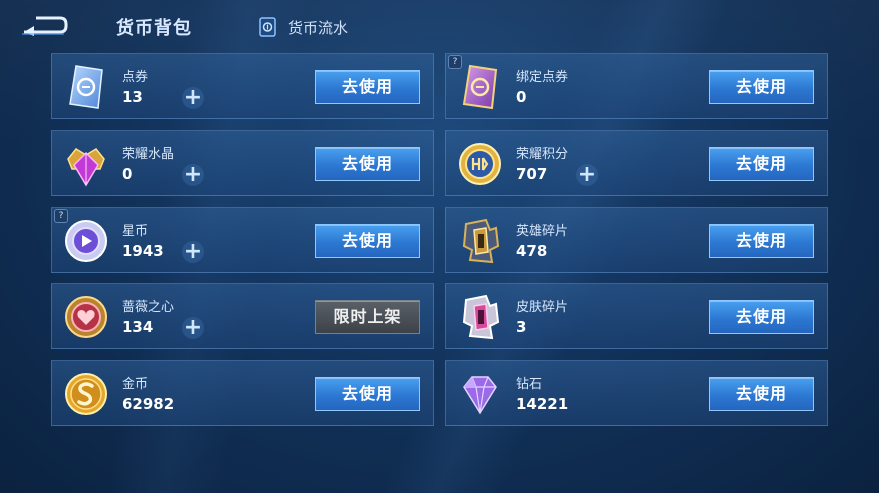 The image size is (879, 493). What do you see at coordinates (86, 394) in the screenshot?
I see `gold-coin-icon` at bounding box center [86, 394].